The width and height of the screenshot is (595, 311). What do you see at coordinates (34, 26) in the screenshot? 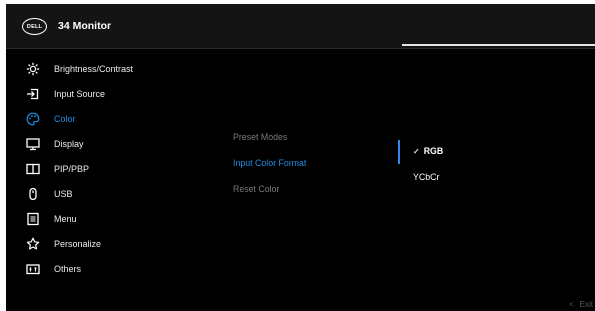
I see `dell-logo: DELL` at bounding box center [34, 26].